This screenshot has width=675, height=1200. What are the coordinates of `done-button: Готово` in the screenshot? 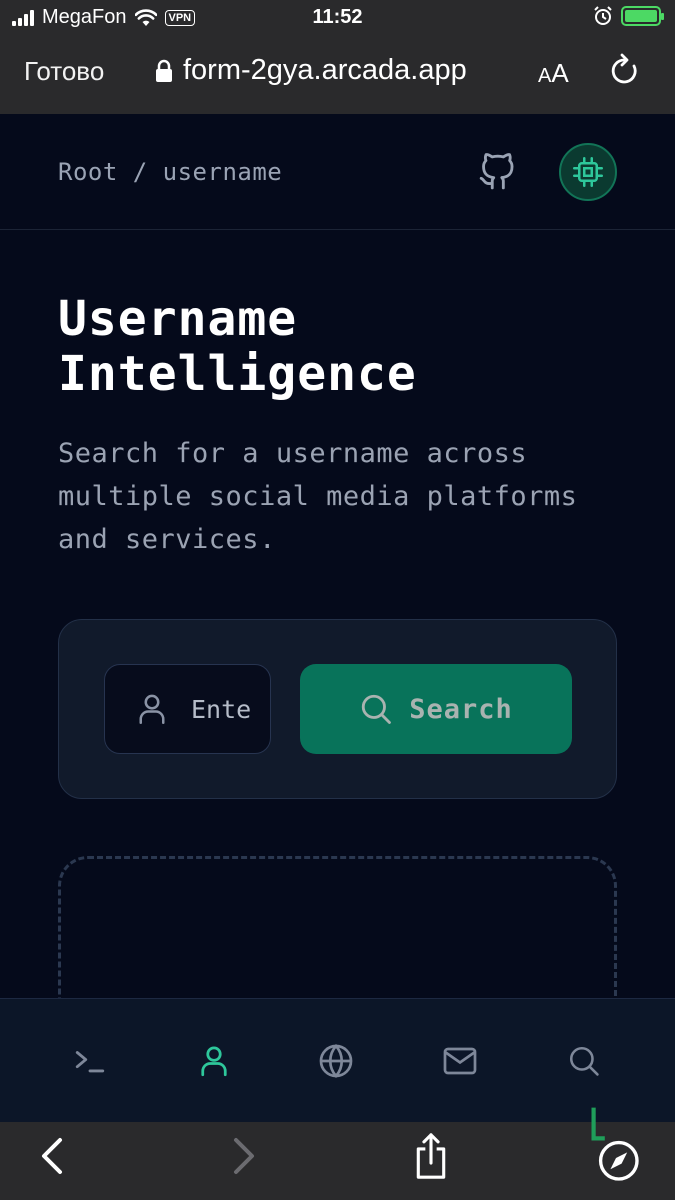 It's located at (64, 71).